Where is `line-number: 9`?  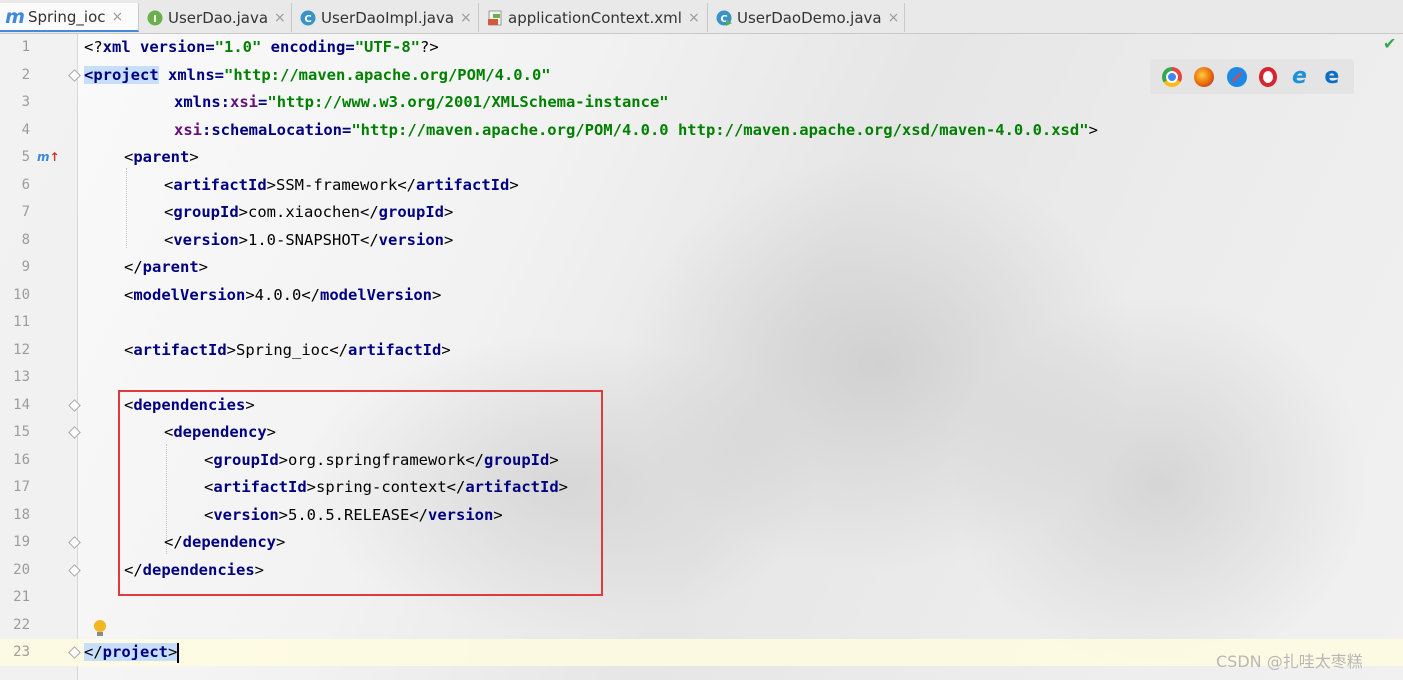 line-number: 9 is located at coordinates (25, 267).